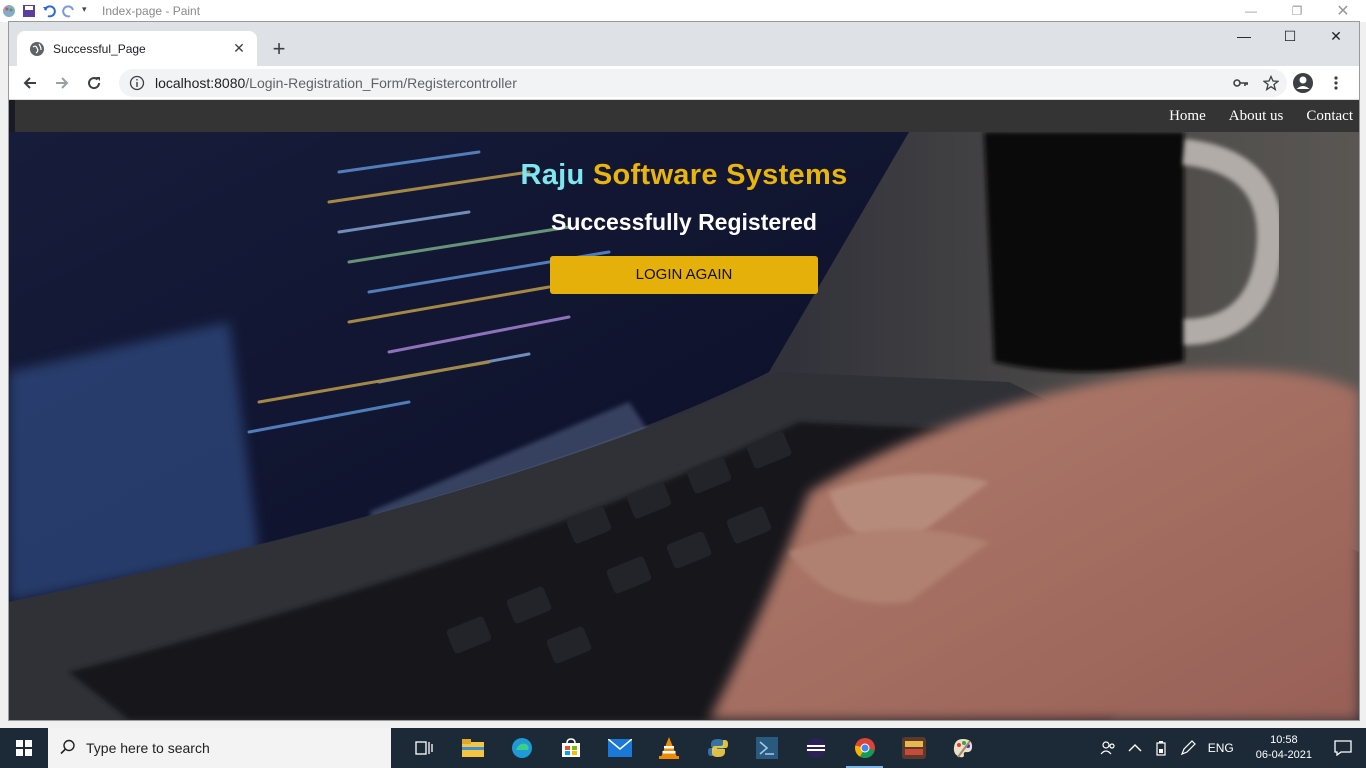  What do you see at coordinates (137, 83) in the screenshot?
I see `site-info-icon` at bounding box center [137, 83].